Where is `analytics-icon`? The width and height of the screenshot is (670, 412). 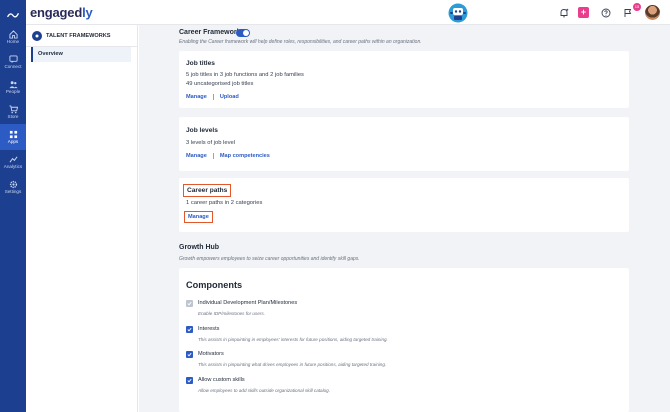 analytics-icon is located at coordinates (13, 159).